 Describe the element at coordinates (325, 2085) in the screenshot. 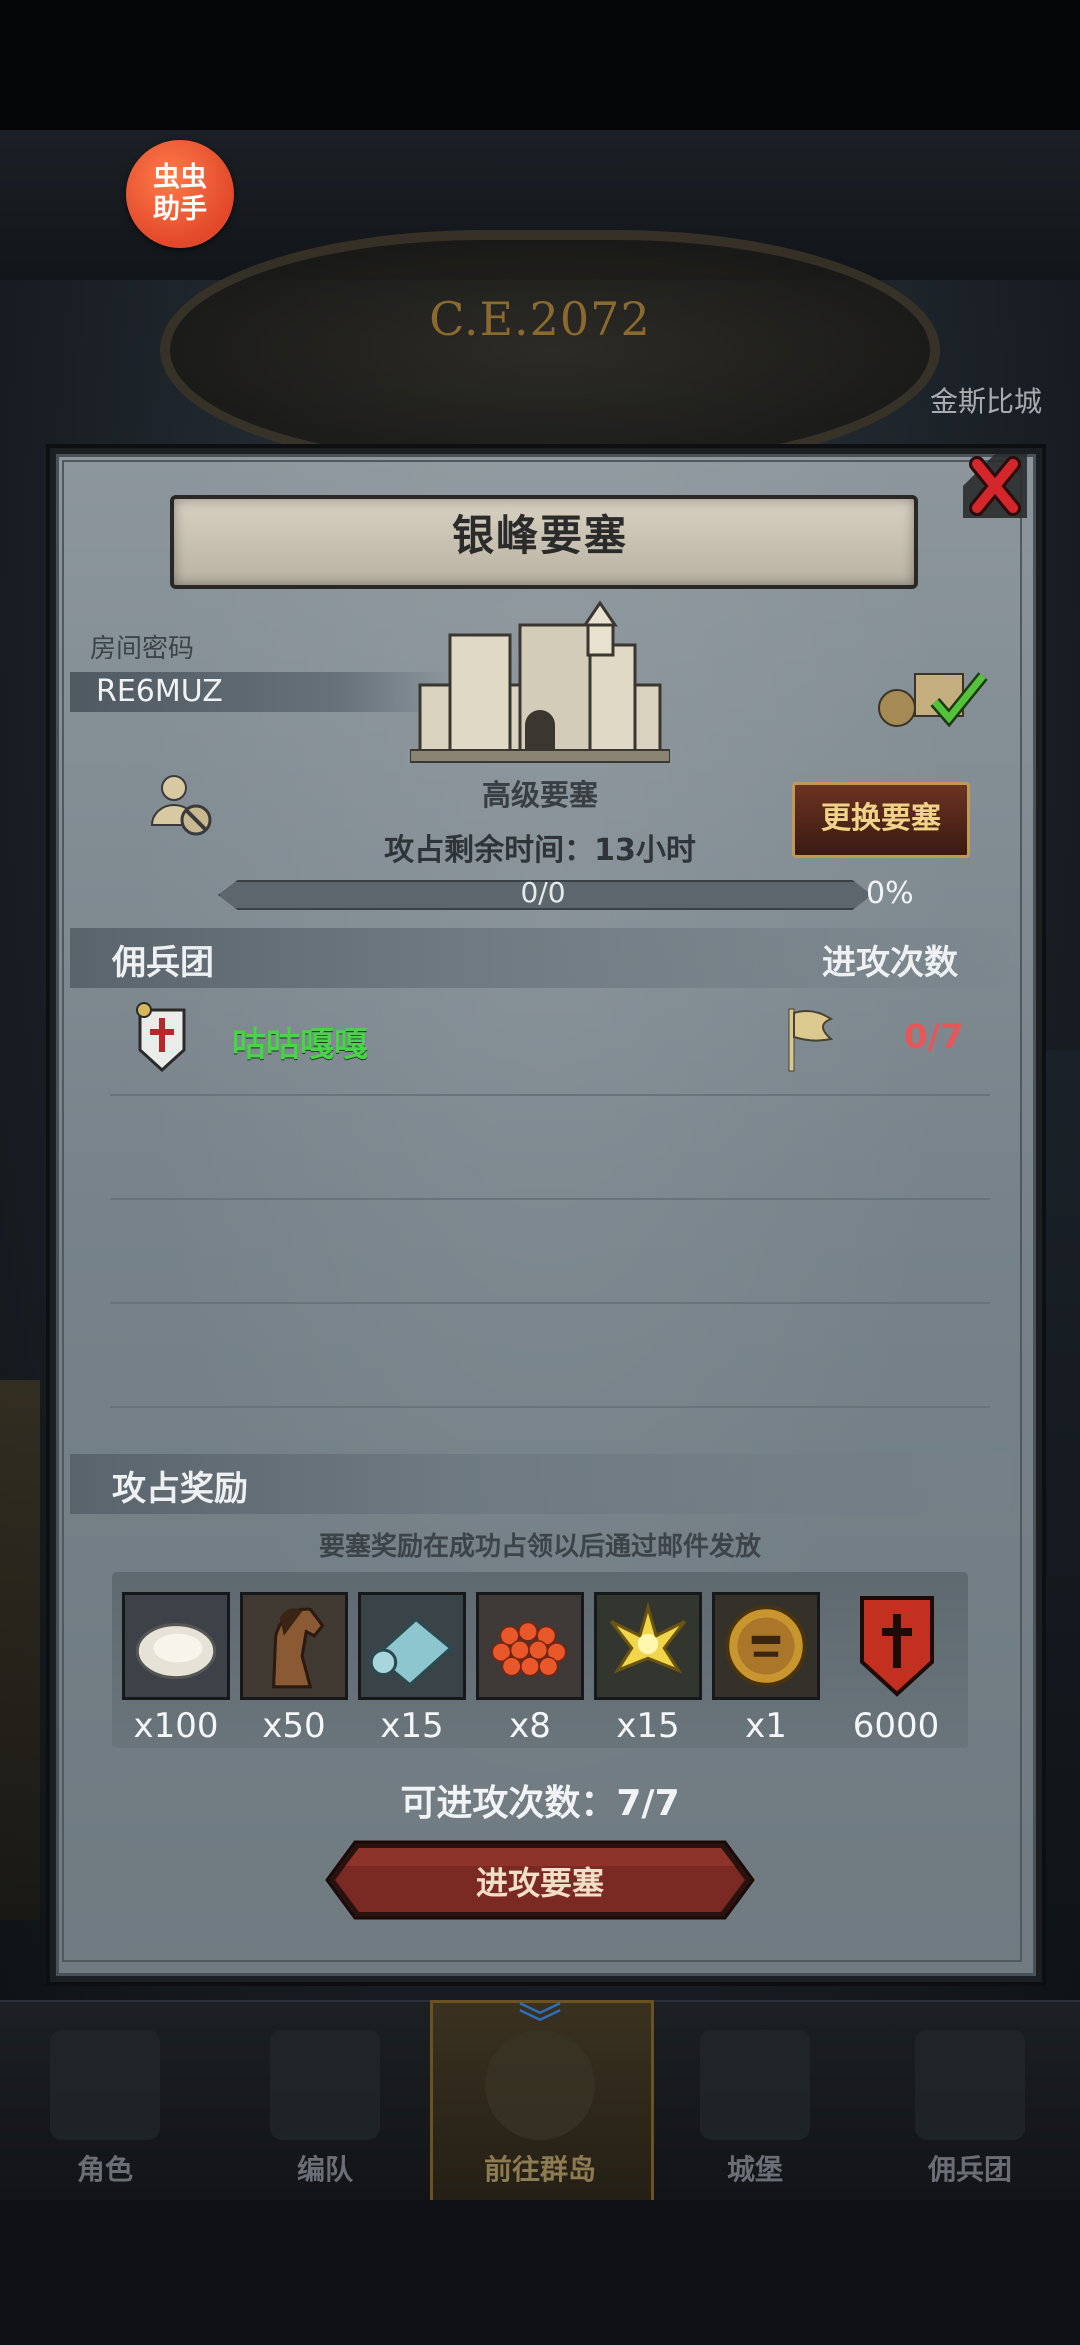

I see `helmet-icon` at that location.